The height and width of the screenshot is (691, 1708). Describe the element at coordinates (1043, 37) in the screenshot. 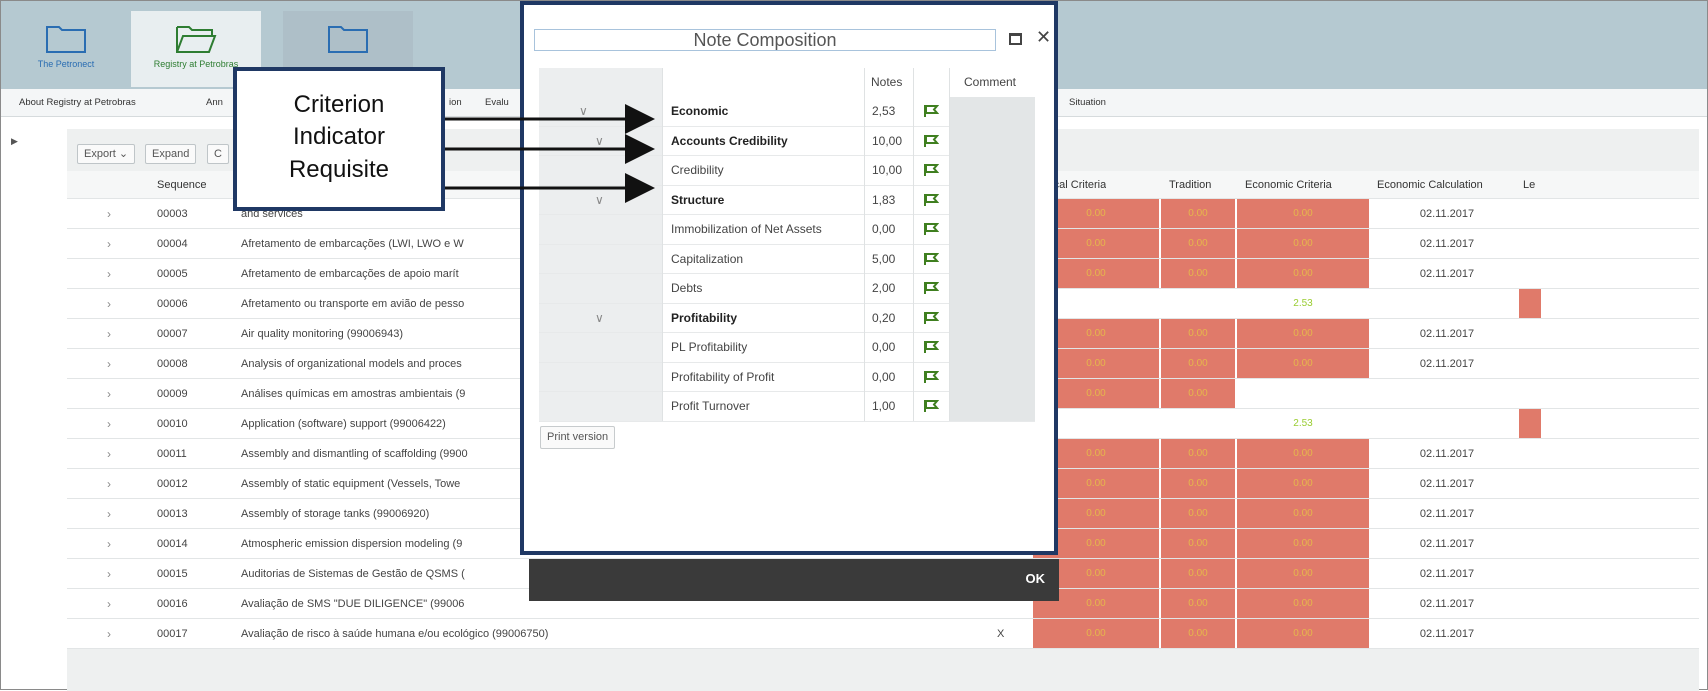

I see `close-icon: ✕` at that location.